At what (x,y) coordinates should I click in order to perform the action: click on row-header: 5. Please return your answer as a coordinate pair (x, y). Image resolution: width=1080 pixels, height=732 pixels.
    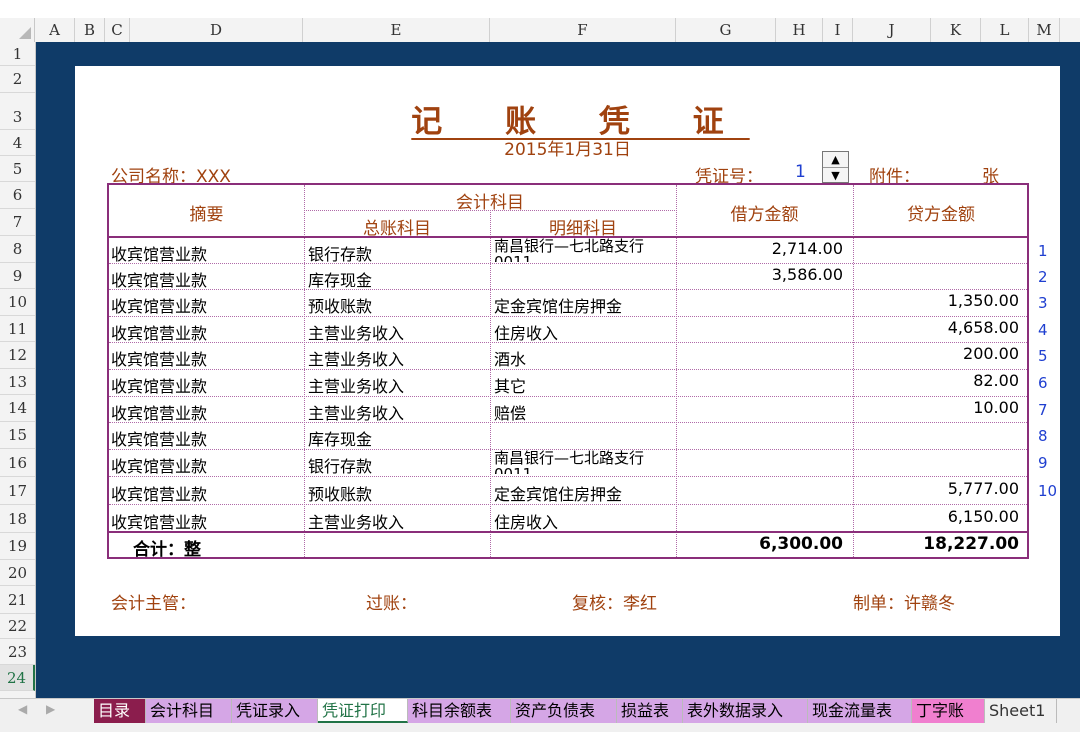
    Looking at the image, I should click on (17, 169).